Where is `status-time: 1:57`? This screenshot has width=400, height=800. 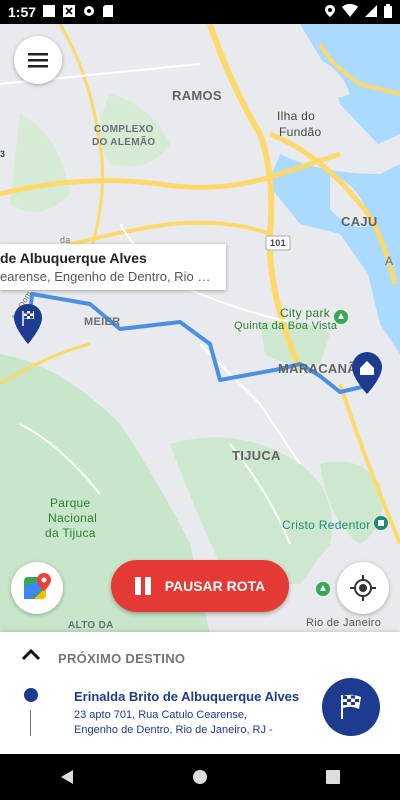 status-time: 1:57 is located at coordinates (22, 12).